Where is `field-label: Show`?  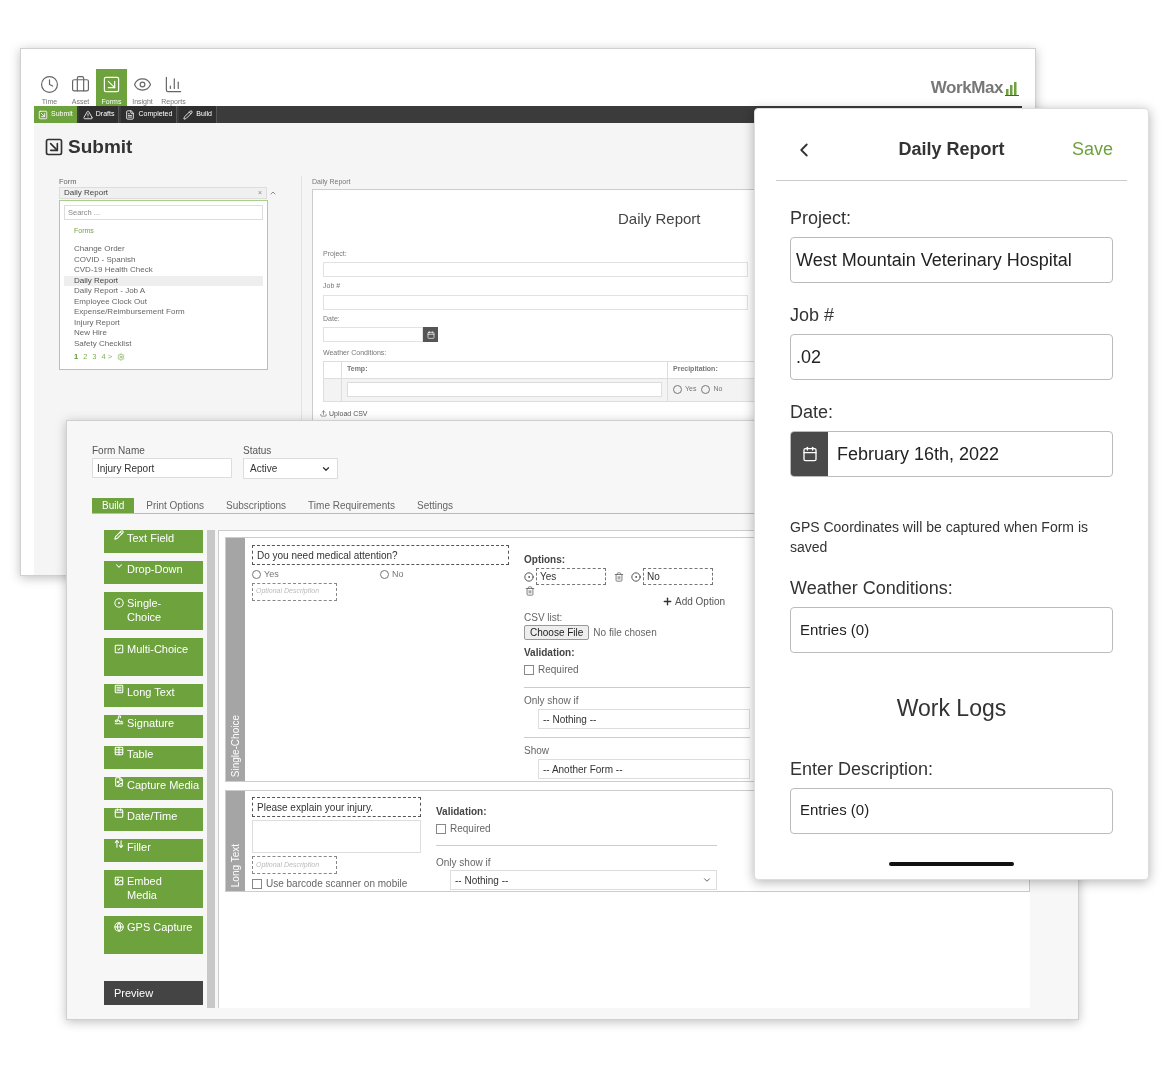
field-label: Show is located at coordinates (536, 751).